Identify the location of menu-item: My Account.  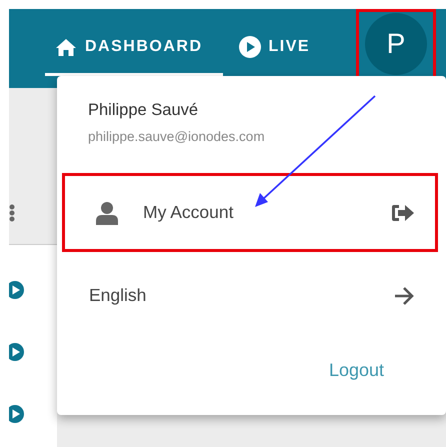
(250, 212).